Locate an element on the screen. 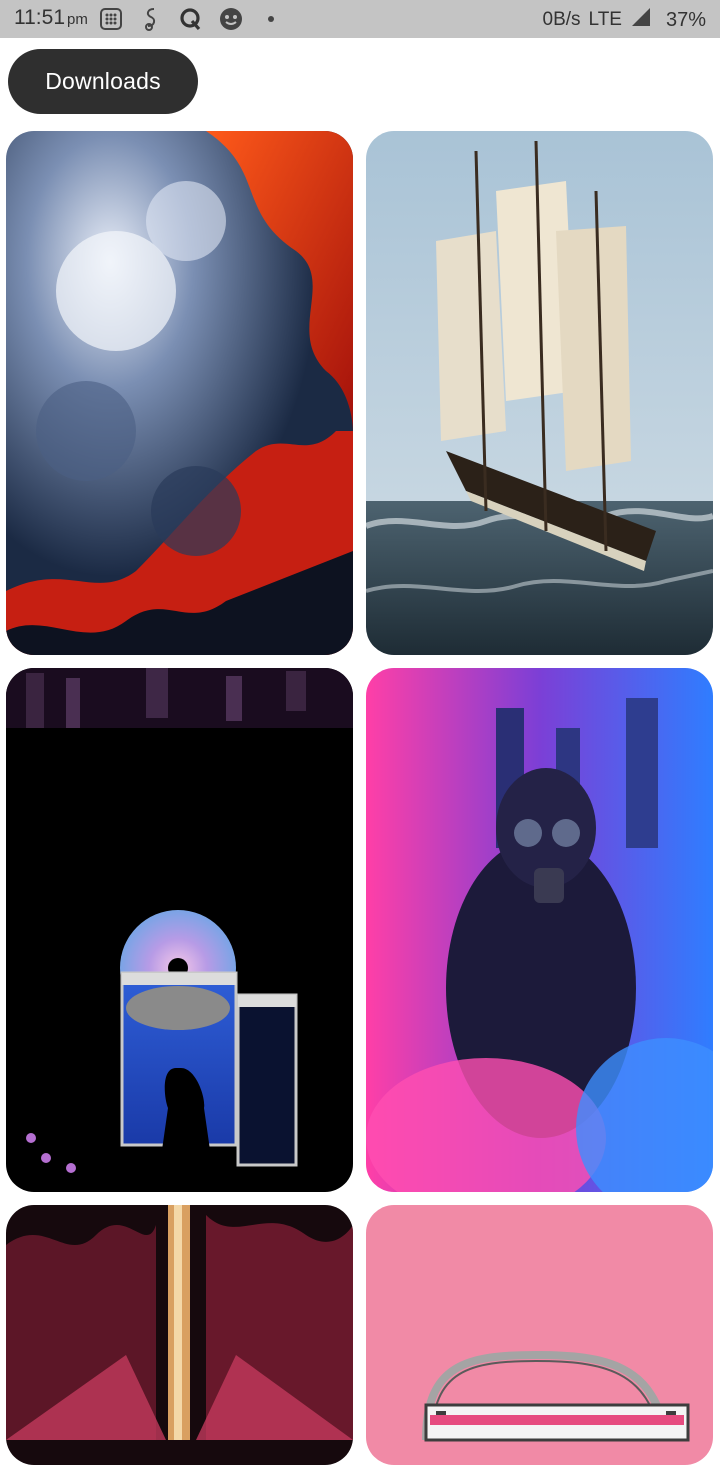  calculator-icon is located at coordinates (111, 19).